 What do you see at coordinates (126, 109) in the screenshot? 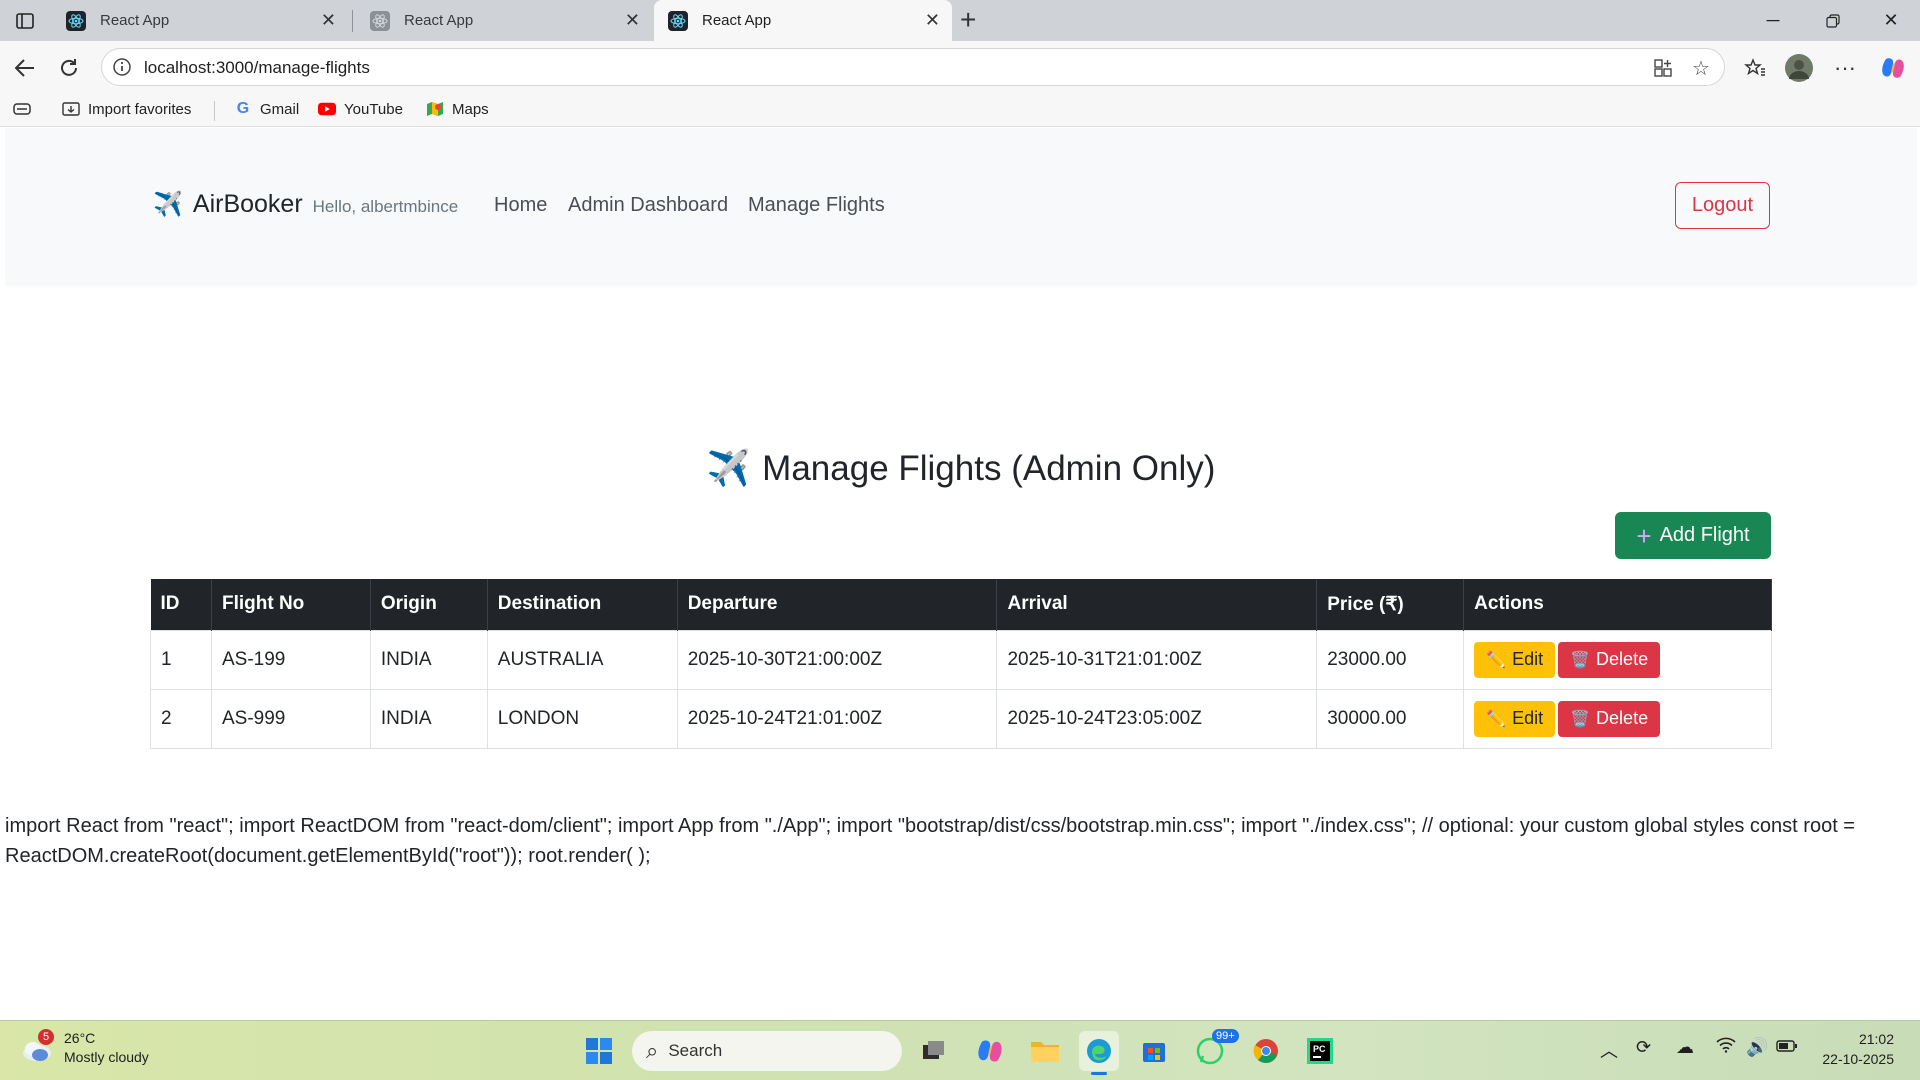
I see `bookmark-import-favorites: Import favorites` at bounding box center [126, 109].